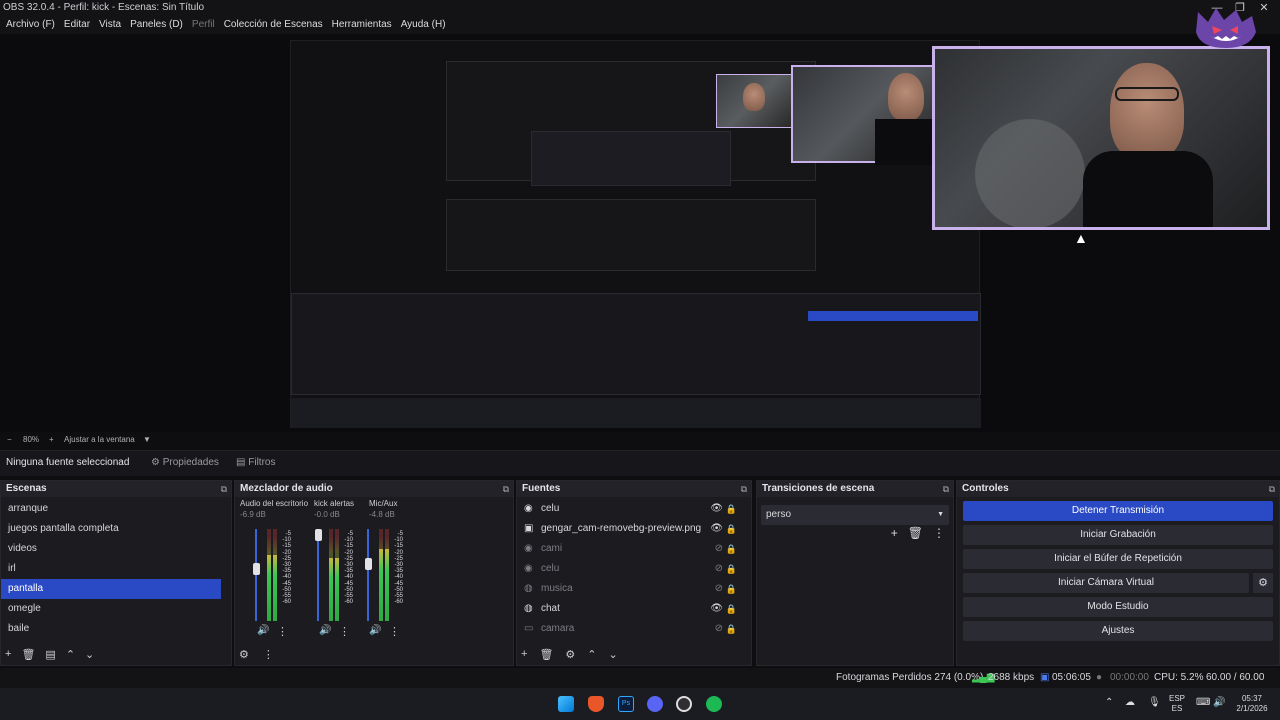 This screenshot has height=720, width=1280. What do you see at coordinates (50, 654) in the screenshot?
I see `scene-filters-icon: ▤` at bounding box center [50, 654].